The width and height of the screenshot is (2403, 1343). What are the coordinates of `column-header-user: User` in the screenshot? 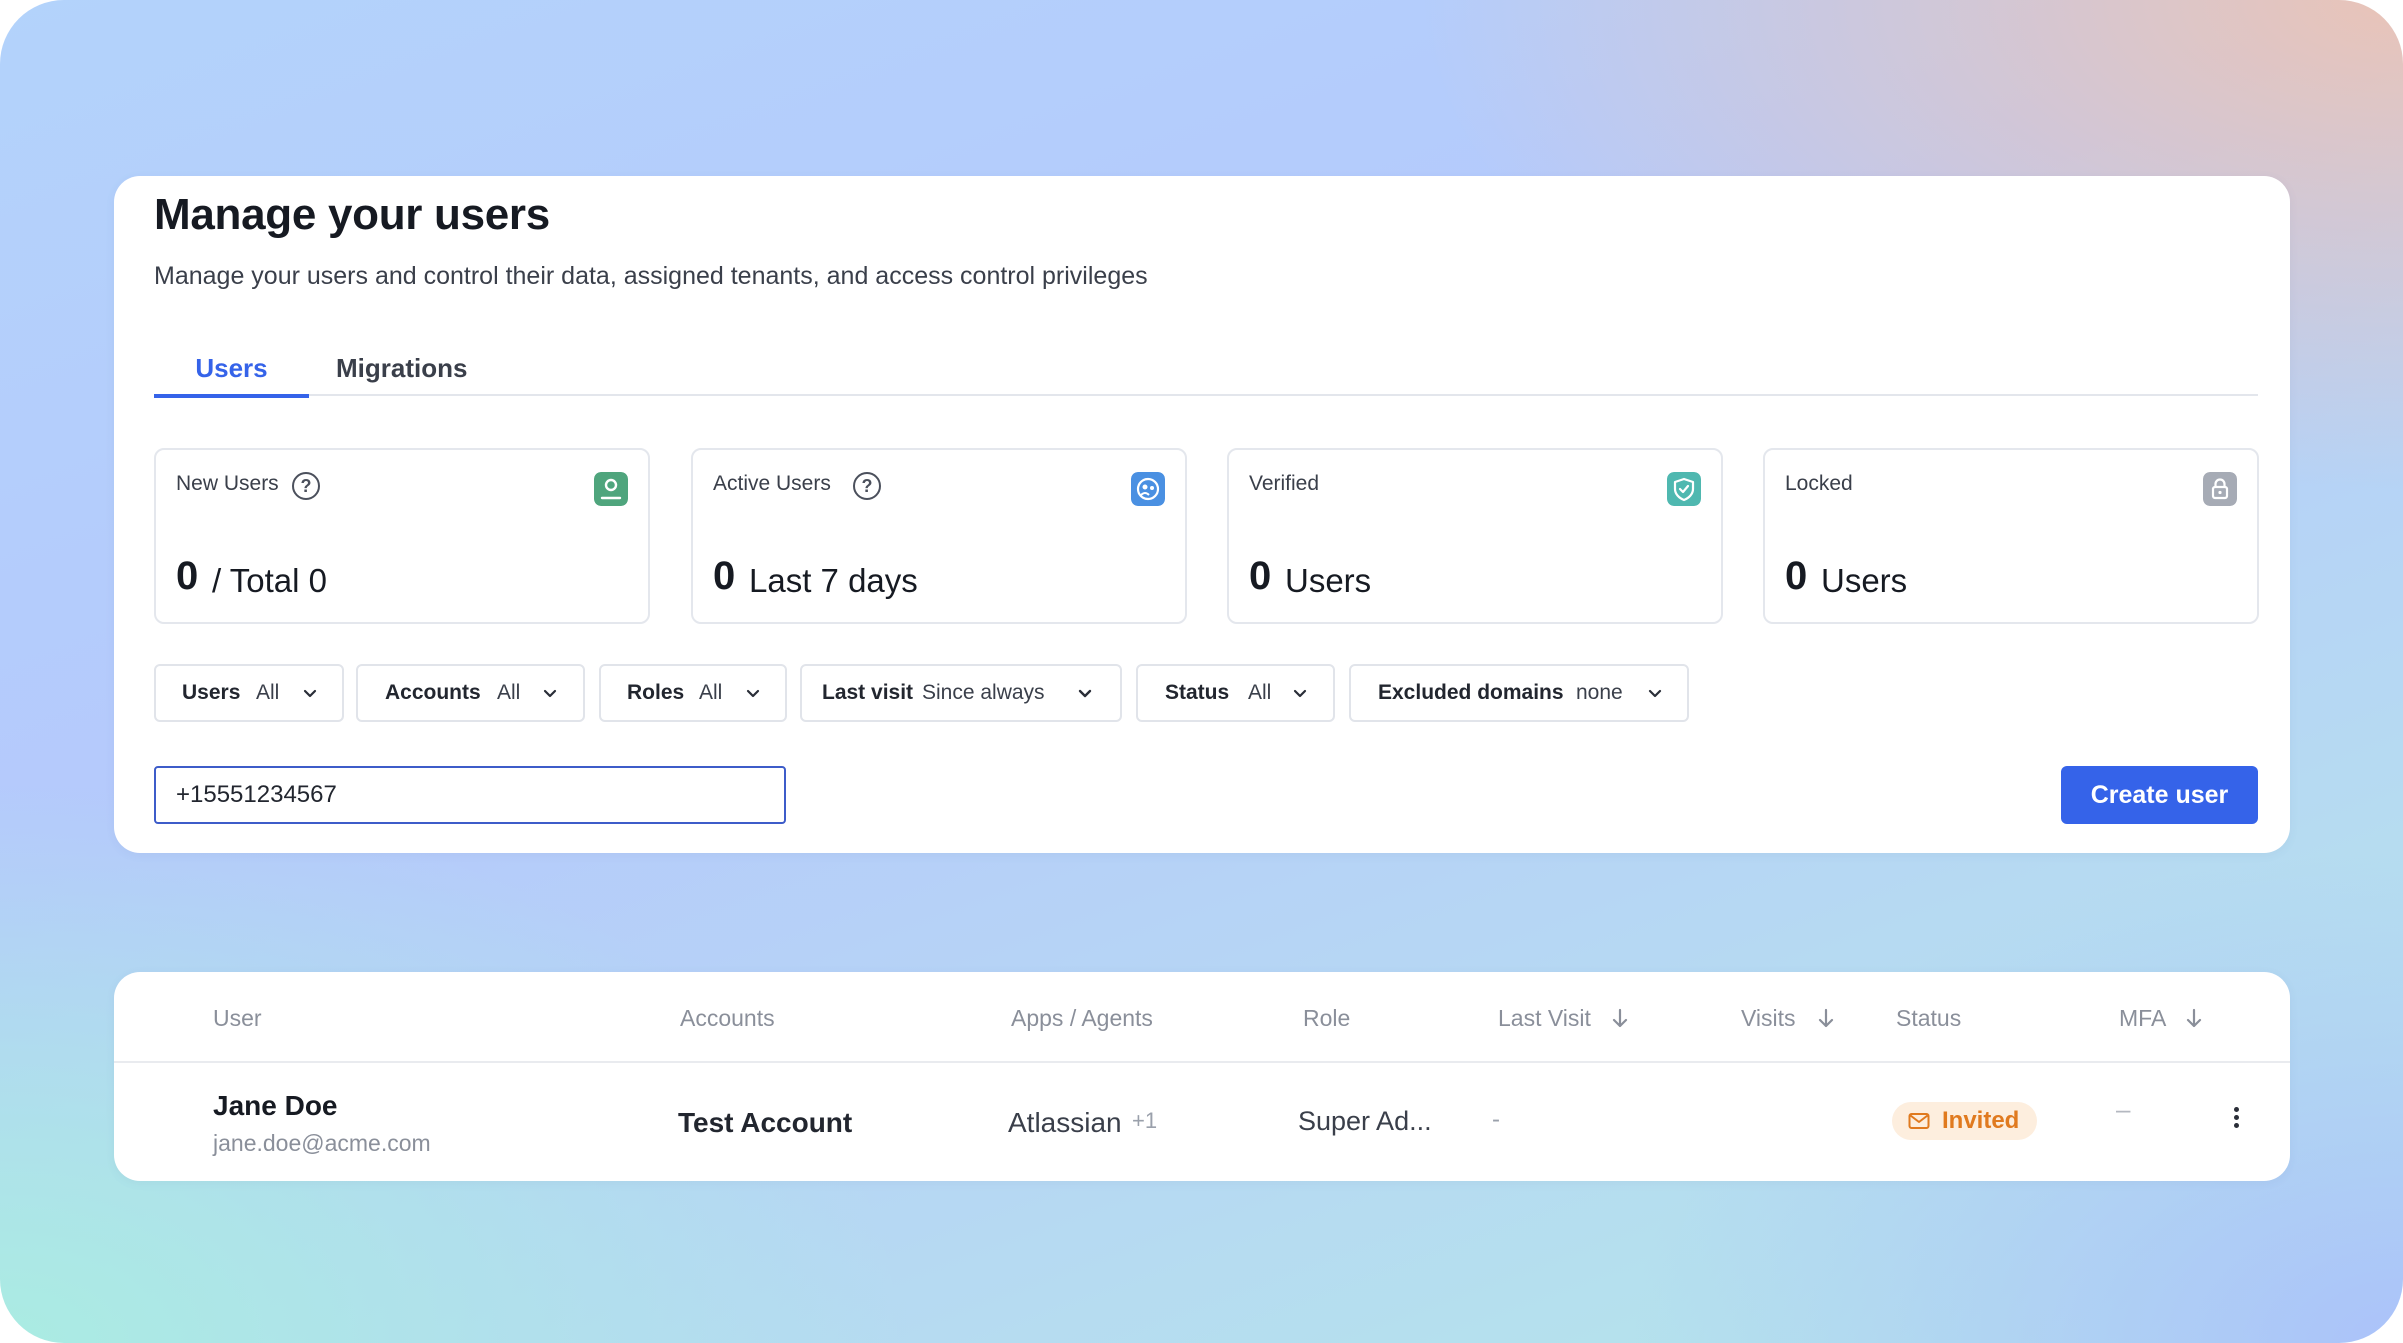 It's located at (237, 1018).